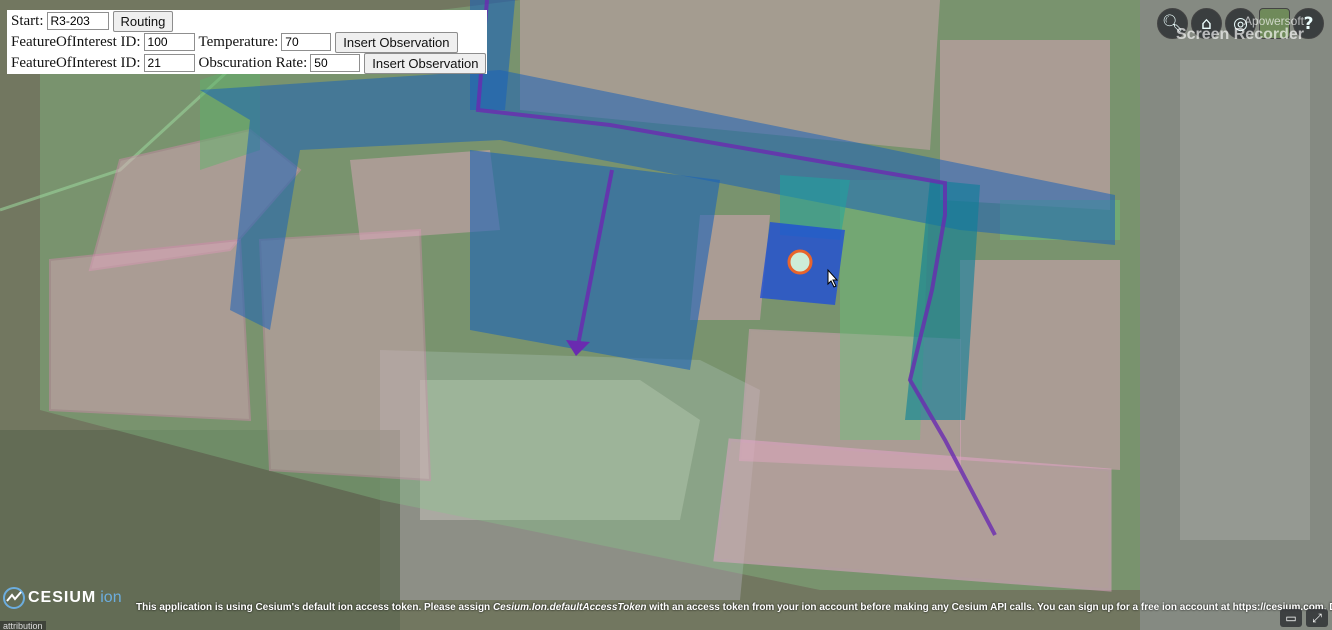 The image size is (1332, 630). I want to click on vr-icon: ▭, so click(1291, 618).